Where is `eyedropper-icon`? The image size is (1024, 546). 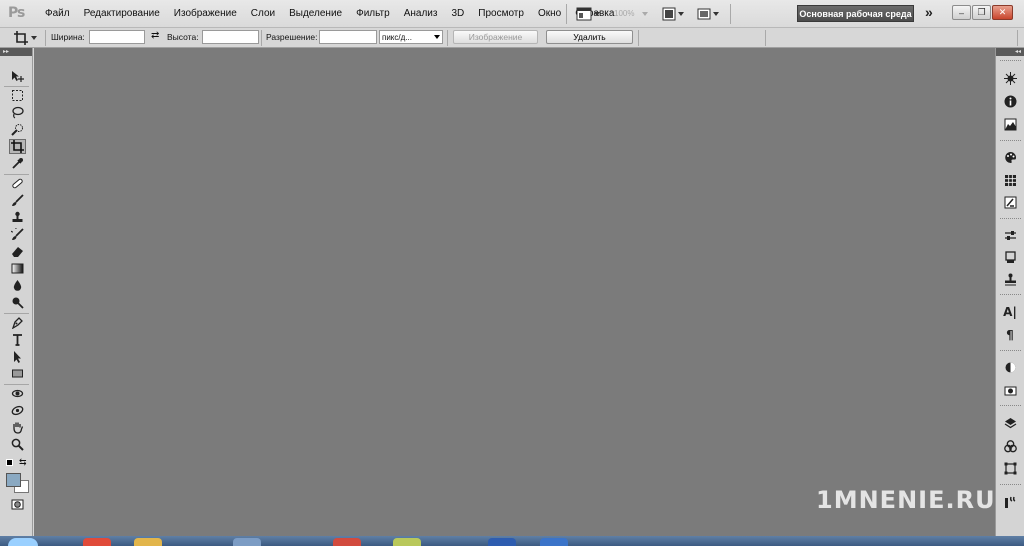 eyedropper-icon is located at coordinates (17, 163).